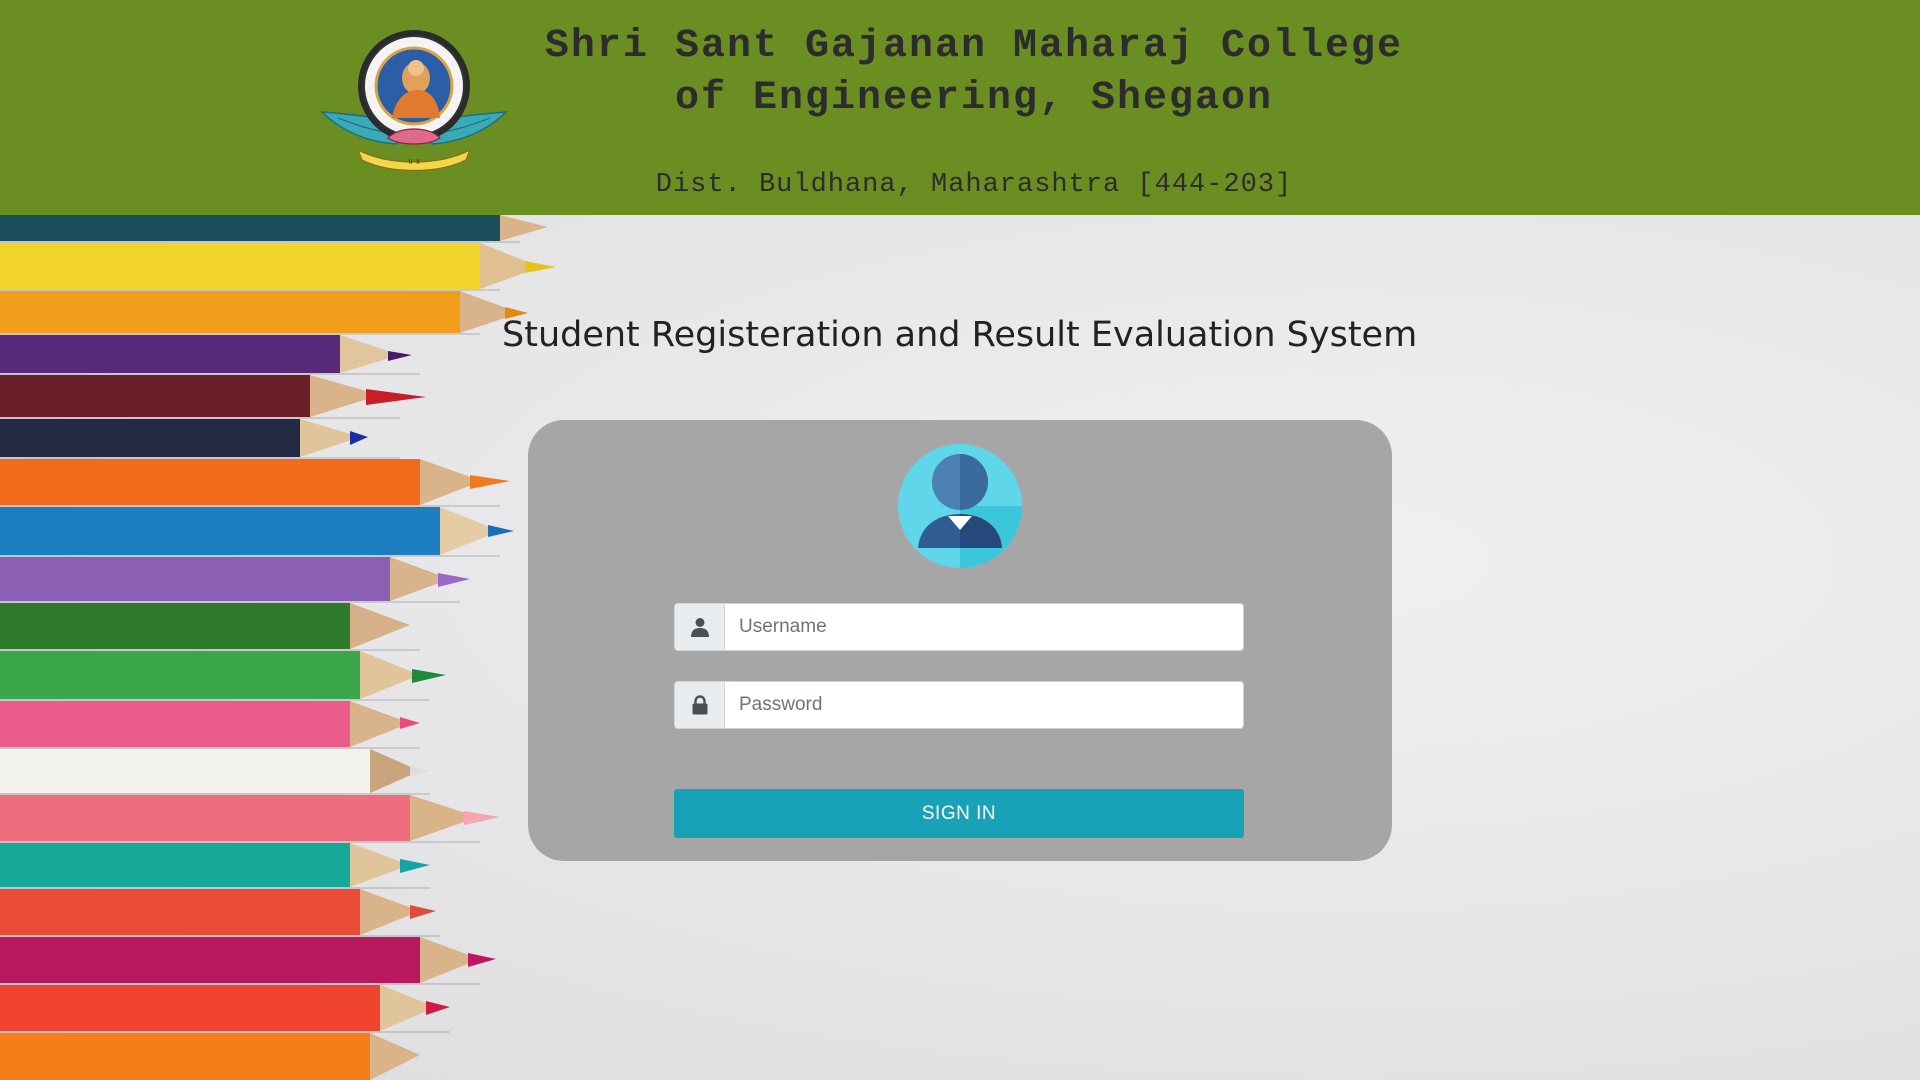  What do you see at coordinates (960, 506) in the screenshot?
I see `user-avatar-icon` at bounding box center [960, 506].